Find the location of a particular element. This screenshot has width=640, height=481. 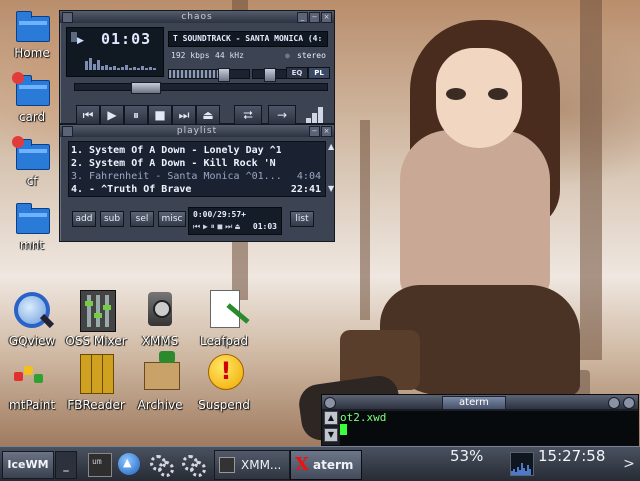

xmms-title: chaos is located at coordinates (197, 17).